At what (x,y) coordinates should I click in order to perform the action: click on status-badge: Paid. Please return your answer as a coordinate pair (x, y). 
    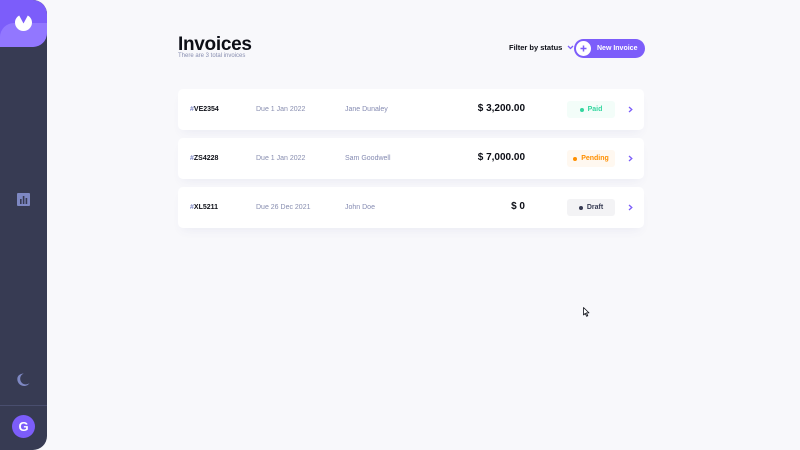
    Looking at the image, I should click on (591, 109).